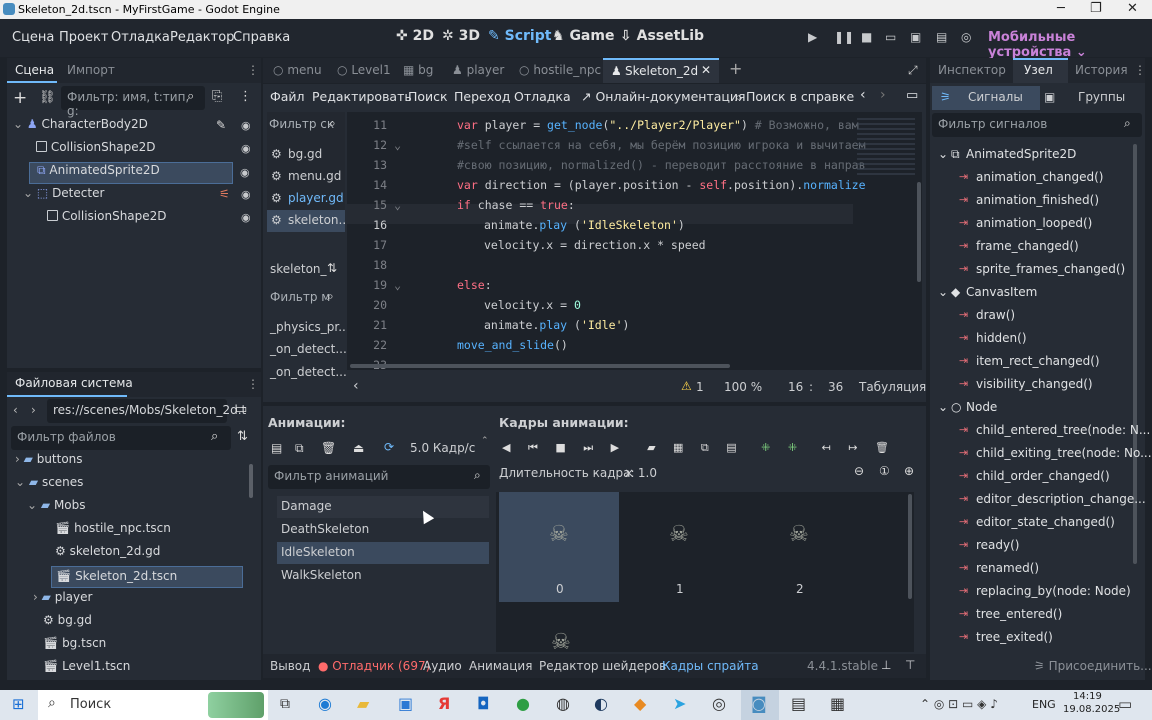 This screenshot has width=1152, height=720. I want to click on menu-scene: Сцена, so click(33, 37).